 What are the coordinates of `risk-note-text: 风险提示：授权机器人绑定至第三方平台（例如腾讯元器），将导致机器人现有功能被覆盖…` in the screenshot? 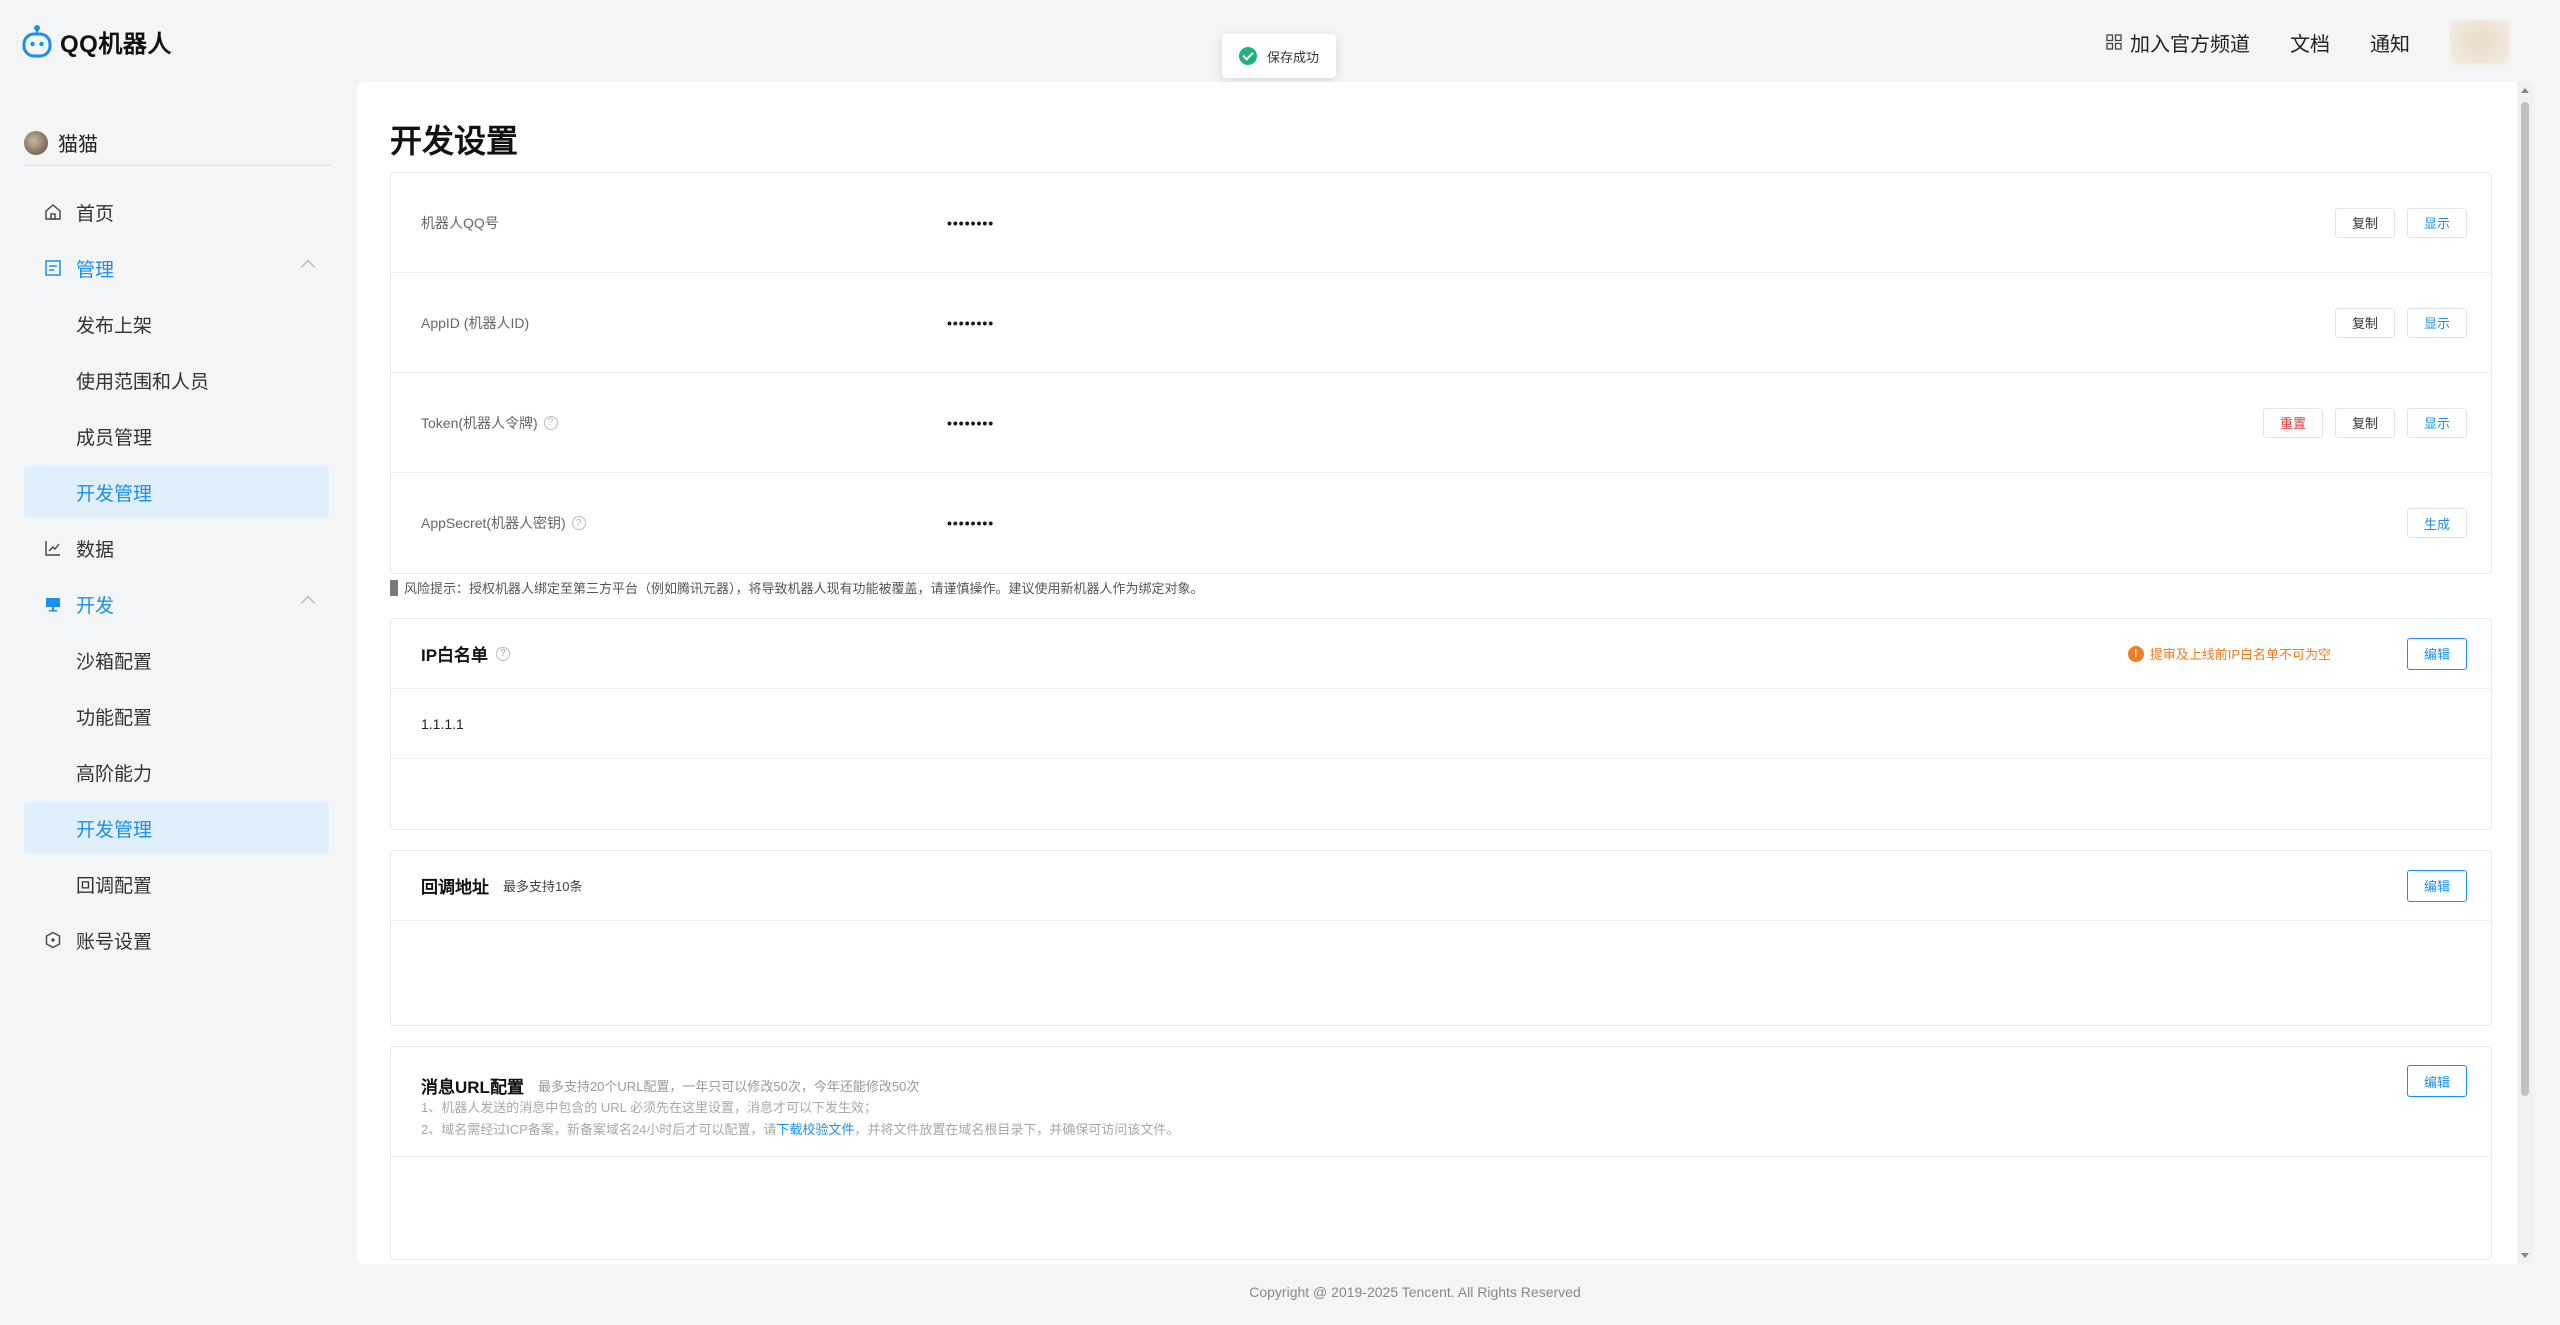 It's located at (804, 588).